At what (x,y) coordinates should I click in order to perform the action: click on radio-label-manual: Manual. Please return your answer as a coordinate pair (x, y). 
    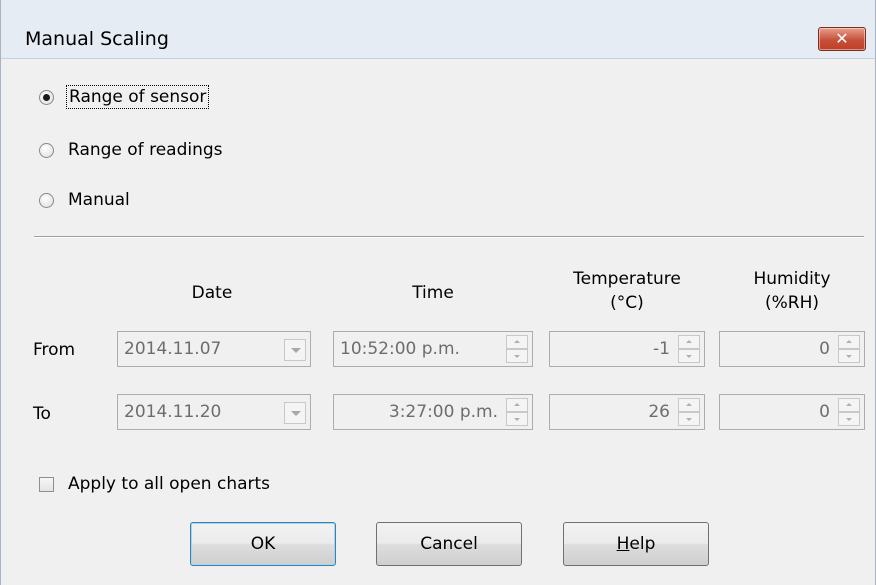
    Looking at the image, I should click on (99, 200).